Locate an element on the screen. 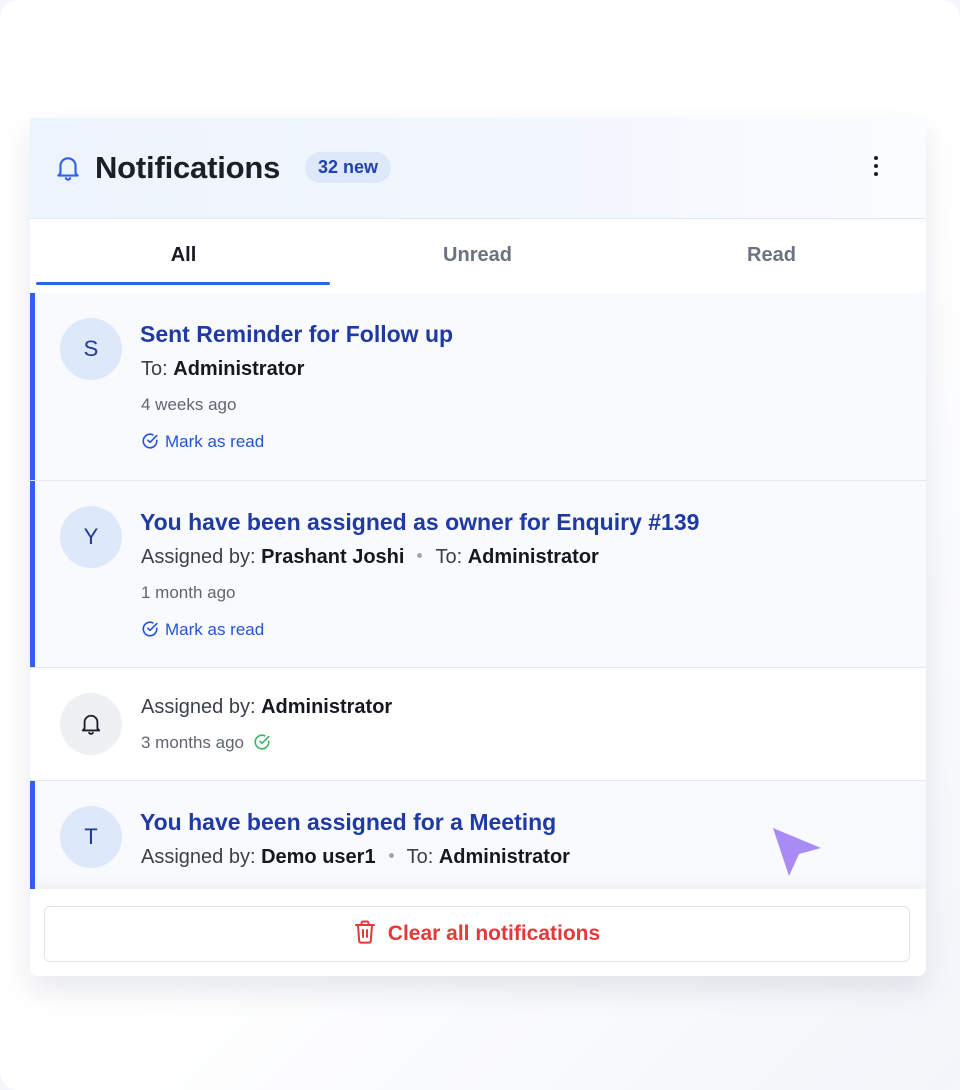 This screenshot has height=1090, width=960. notification-meta: Assigned by: Demo user1 To: Administrator is located at coordinates (355, 857).